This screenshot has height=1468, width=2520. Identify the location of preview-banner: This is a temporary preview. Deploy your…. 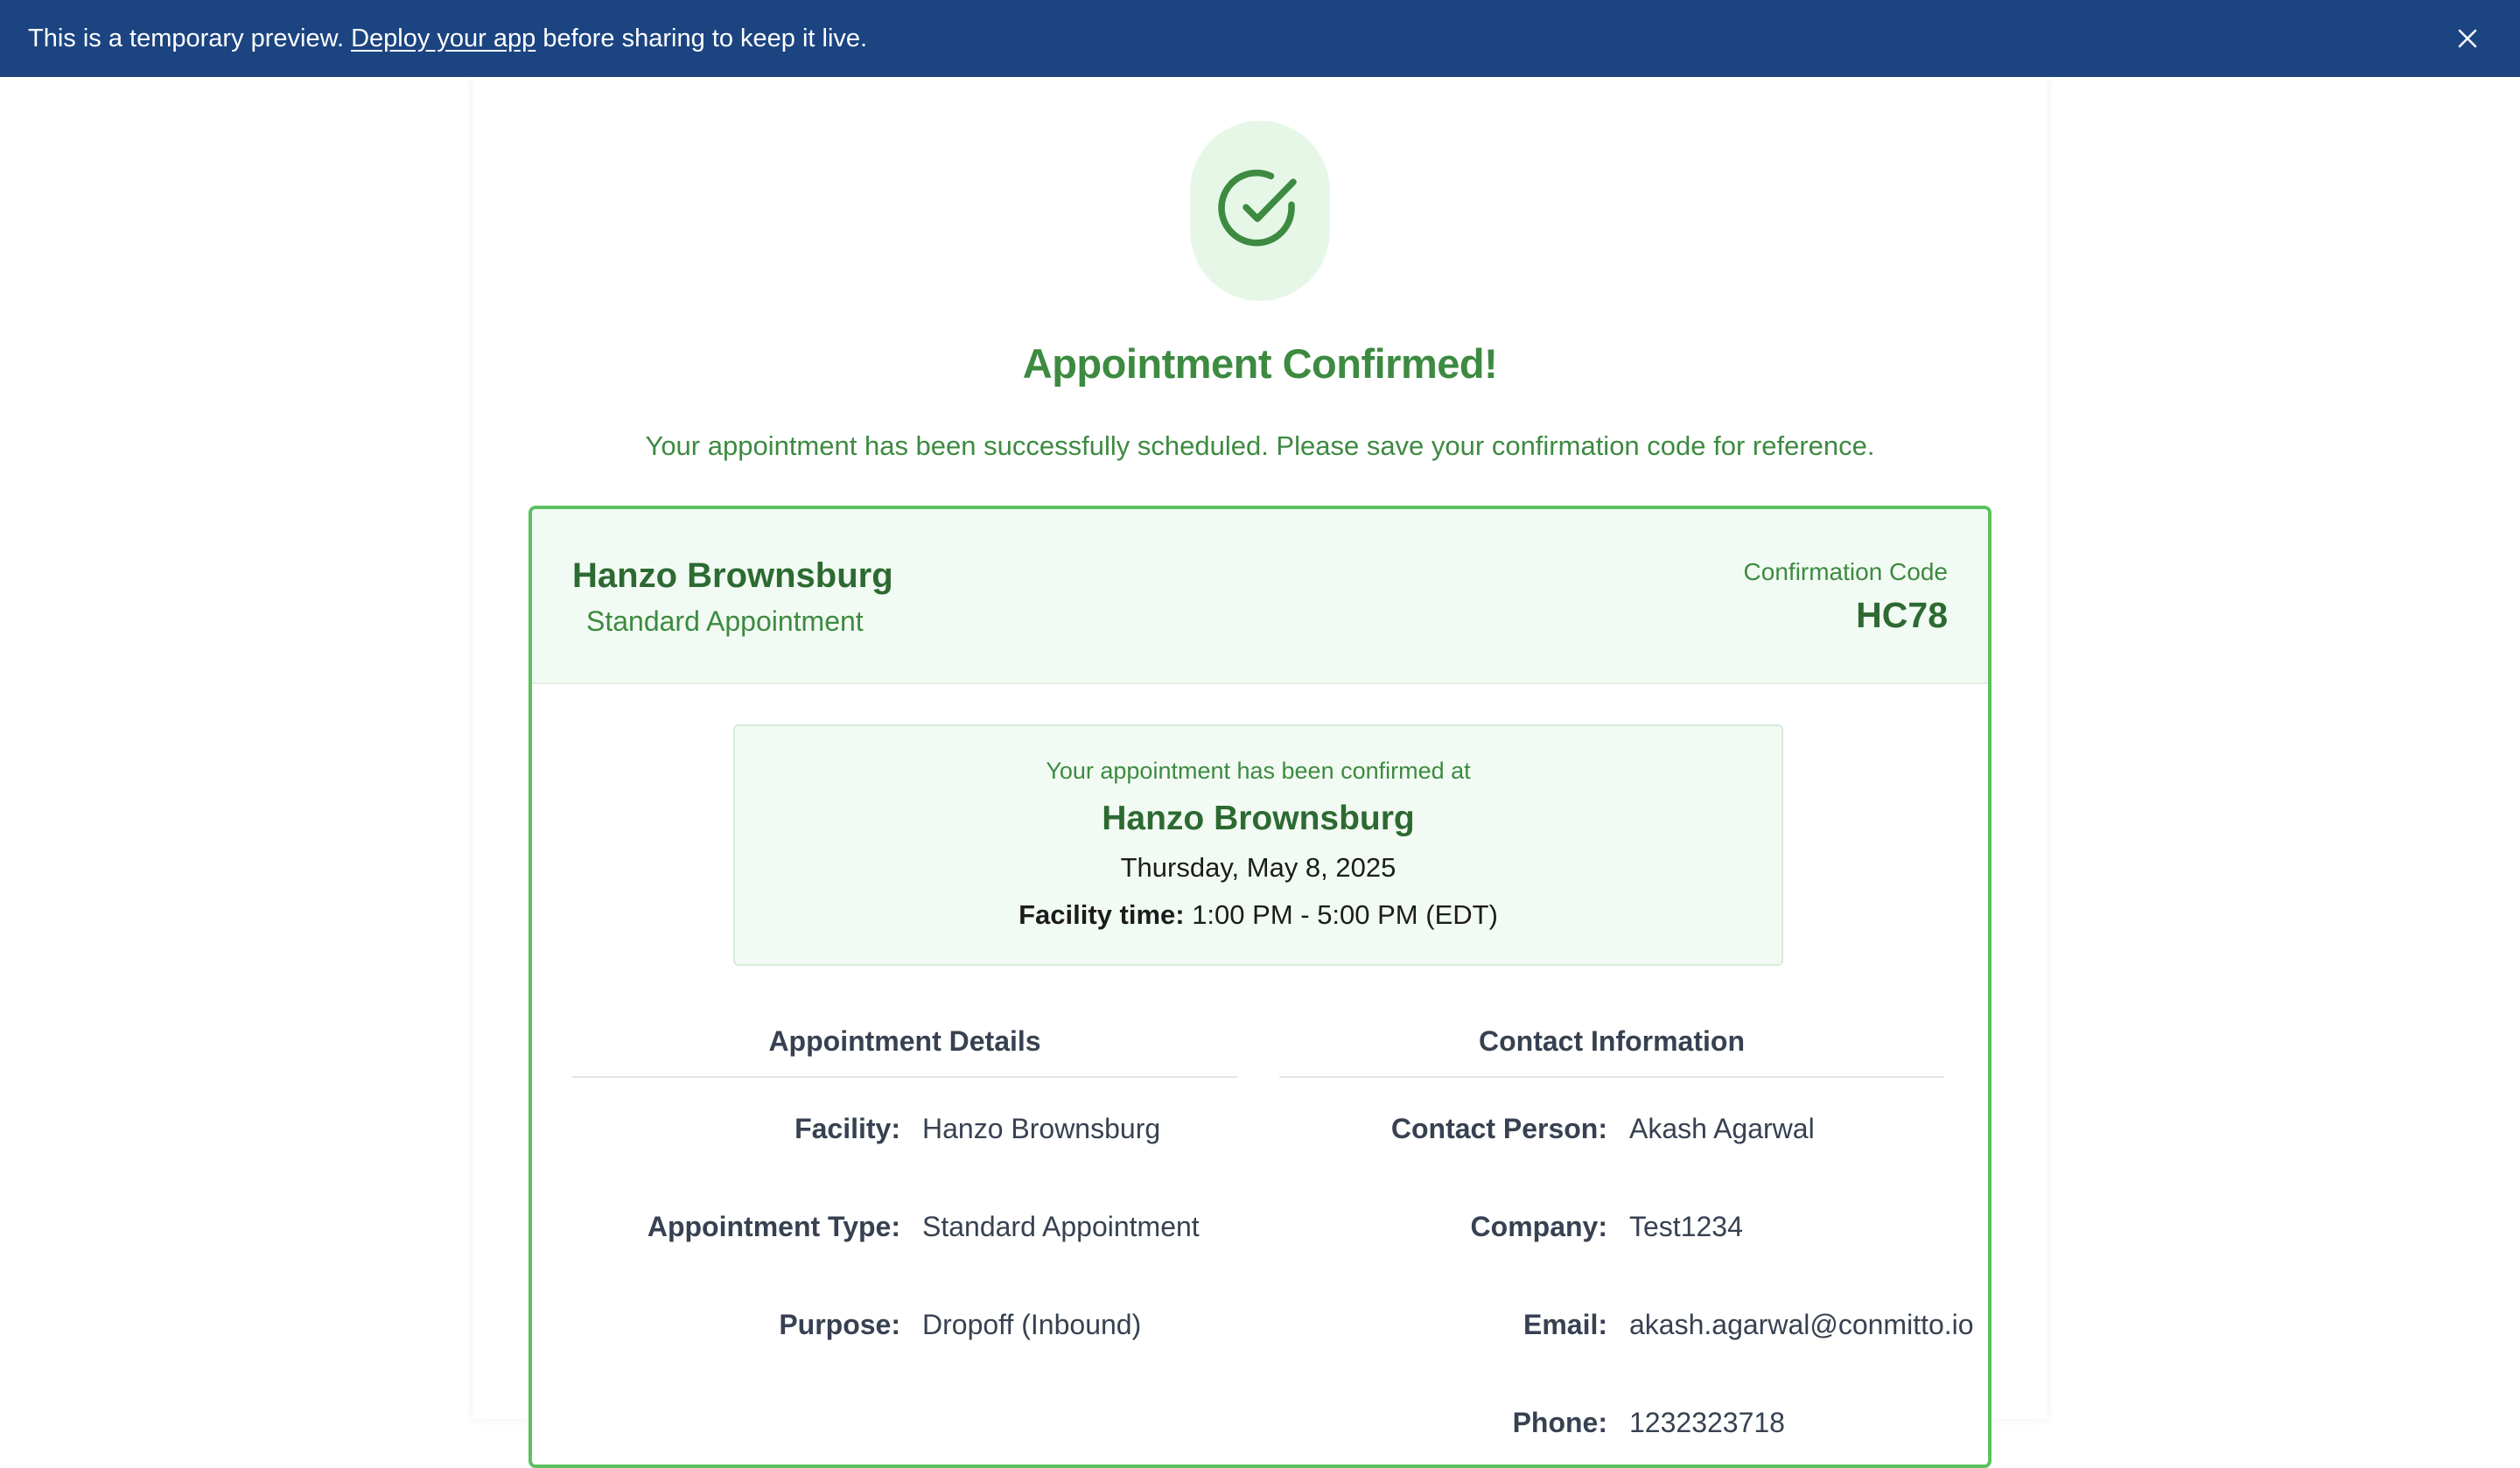
(1260, 38).